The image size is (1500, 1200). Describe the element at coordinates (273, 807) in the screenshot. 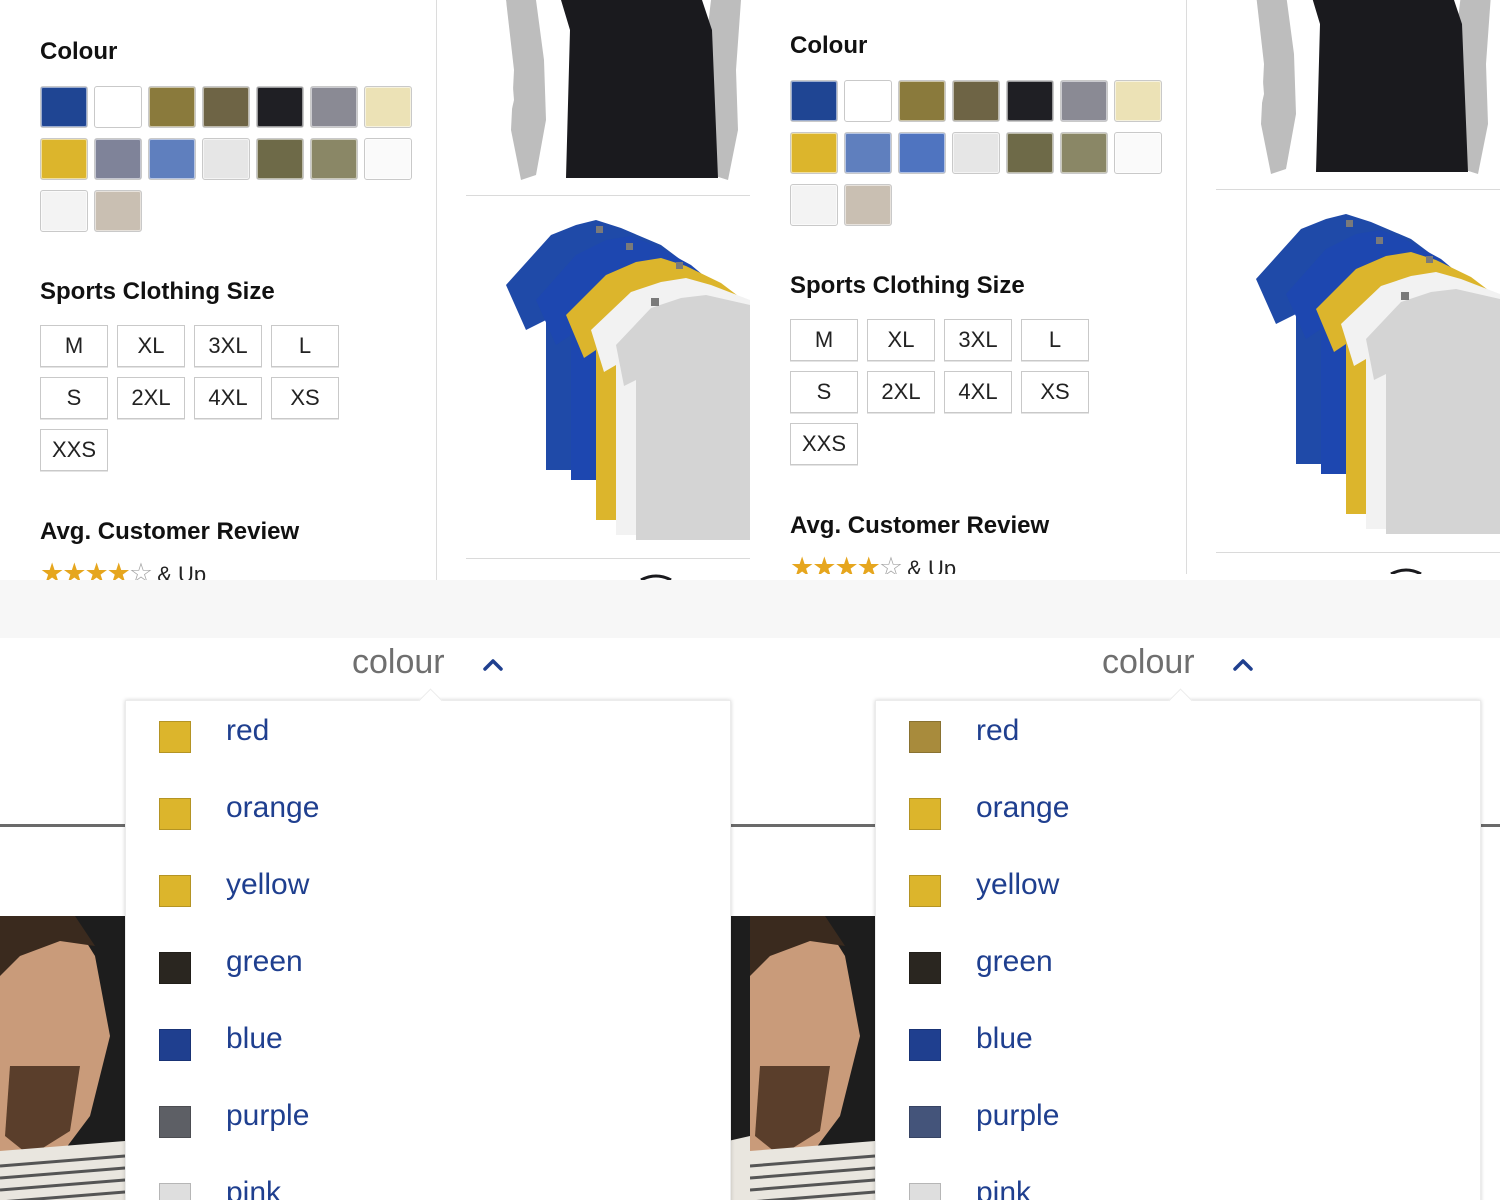

I see `colour-option-label: orange` at that location.